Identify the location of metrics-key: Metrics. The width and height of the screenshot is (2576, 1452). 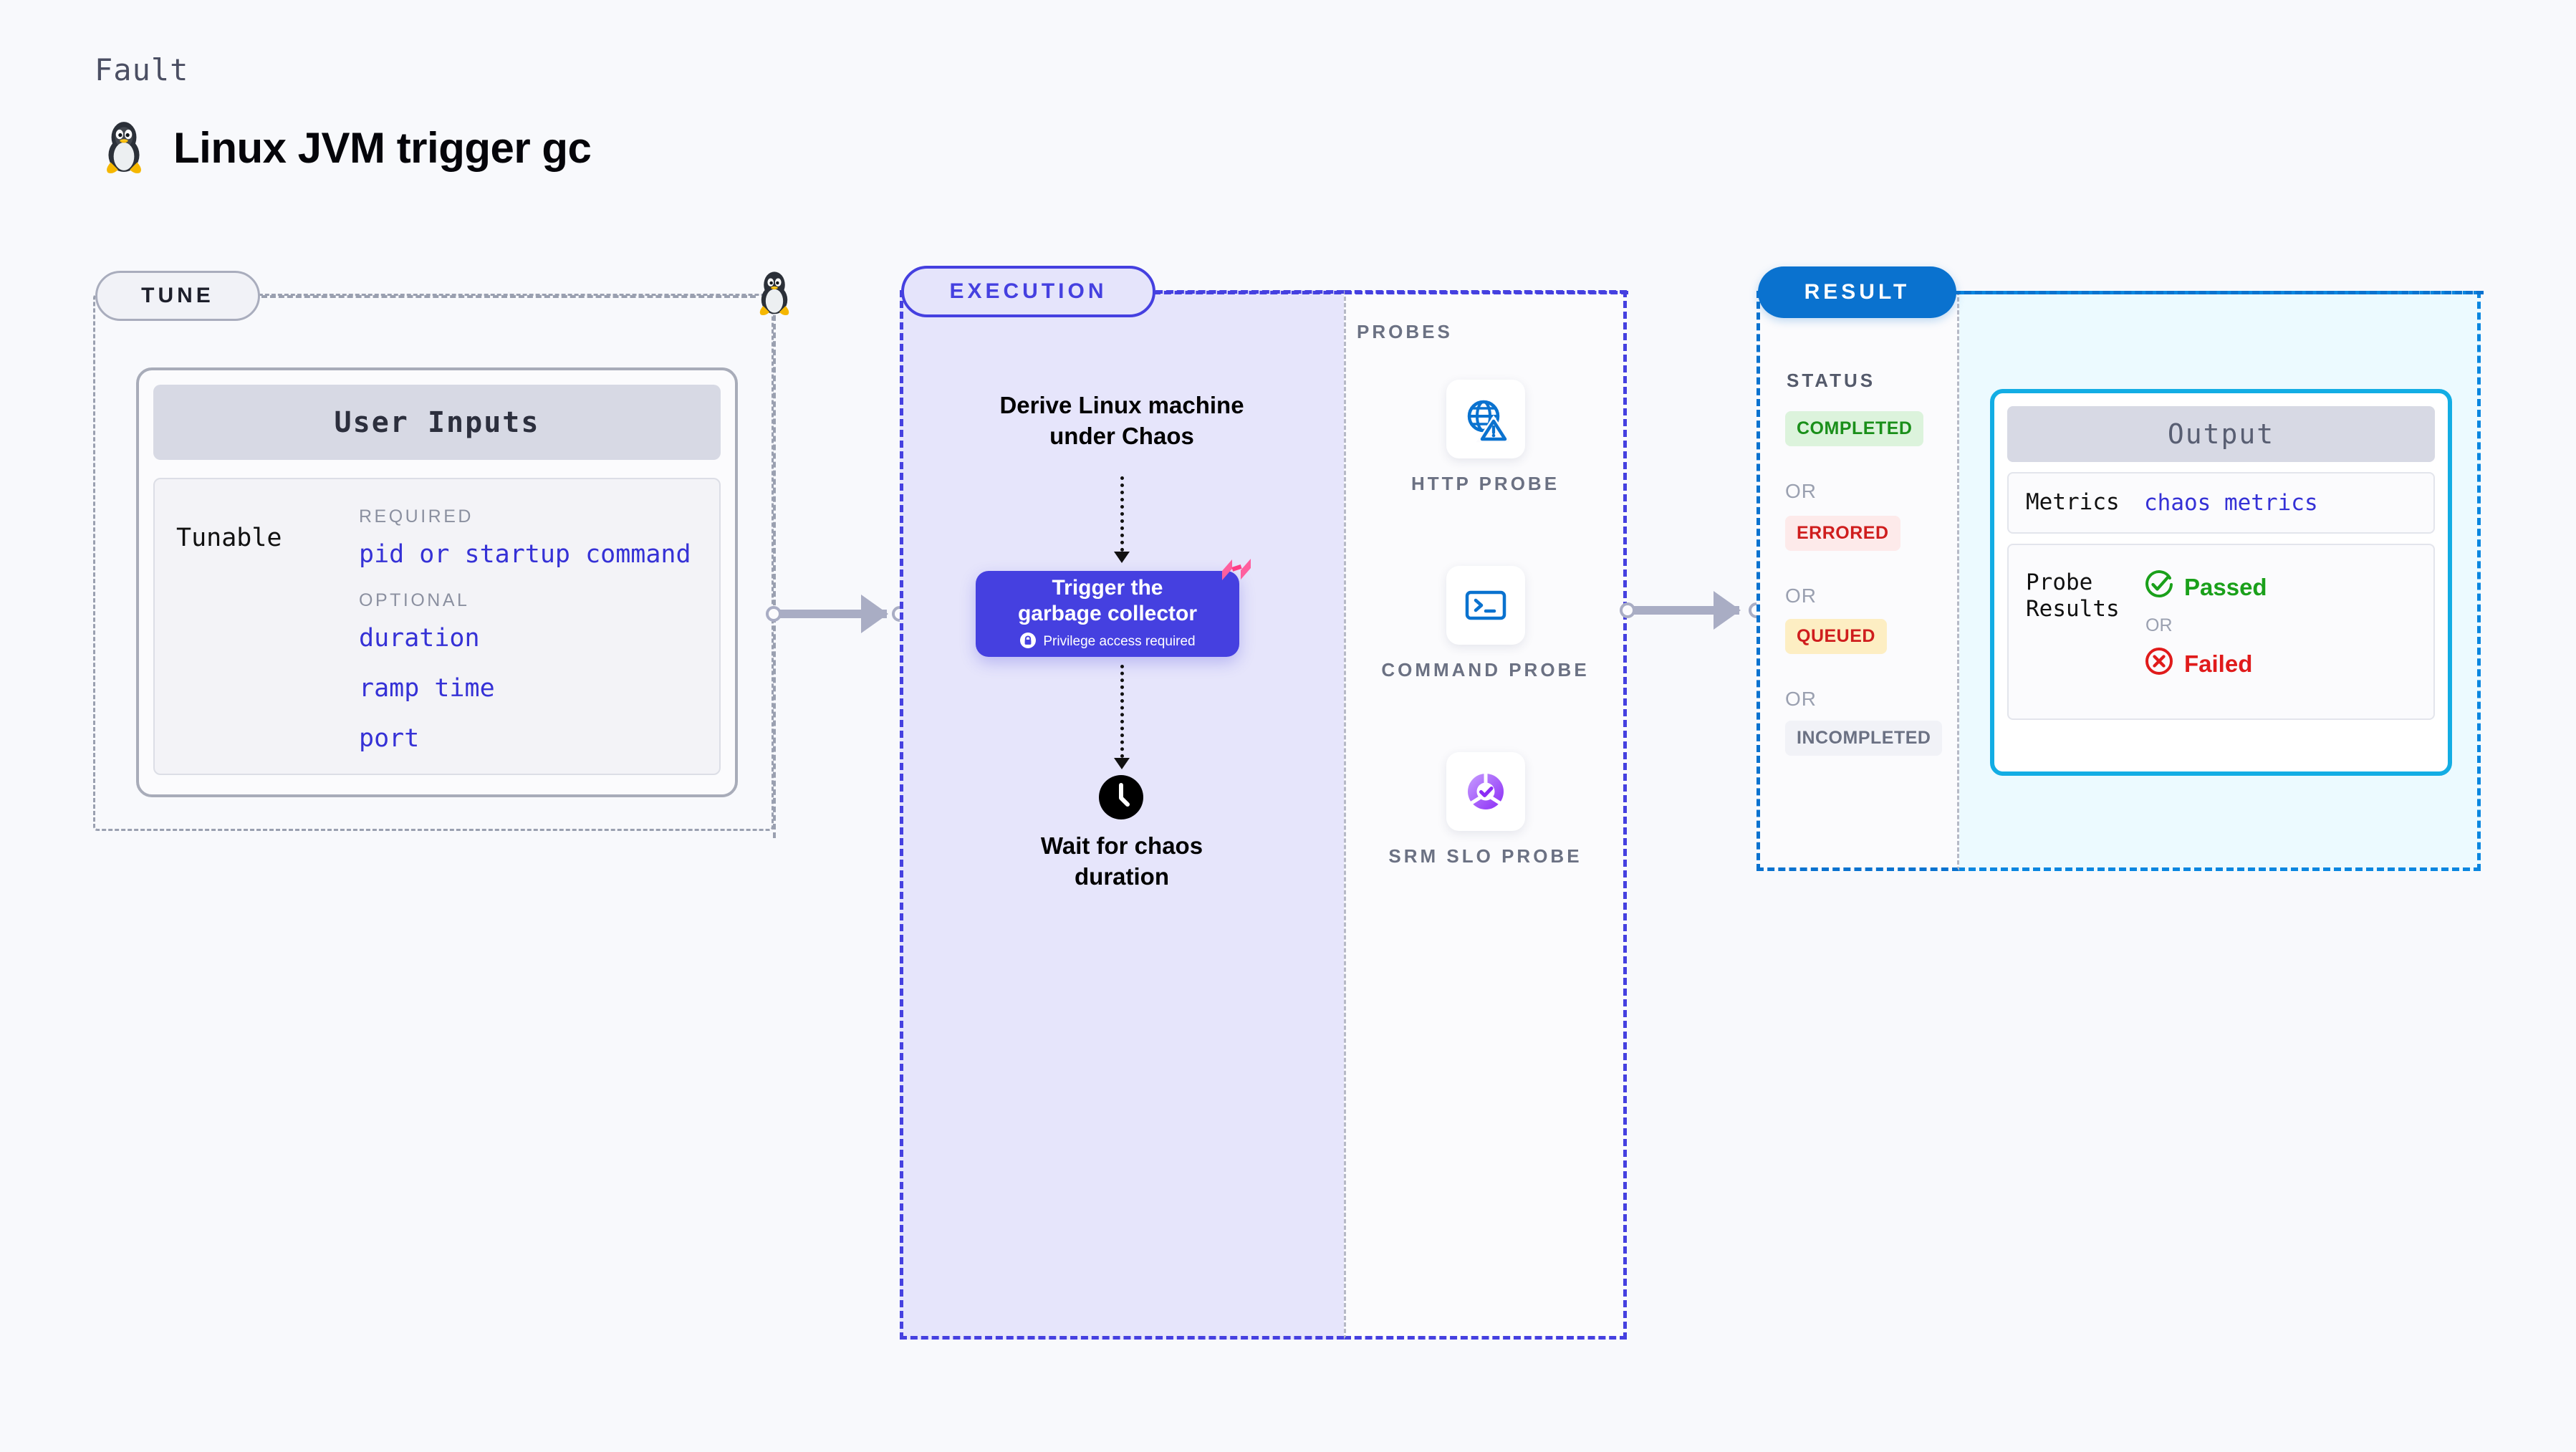
(2073, 502).